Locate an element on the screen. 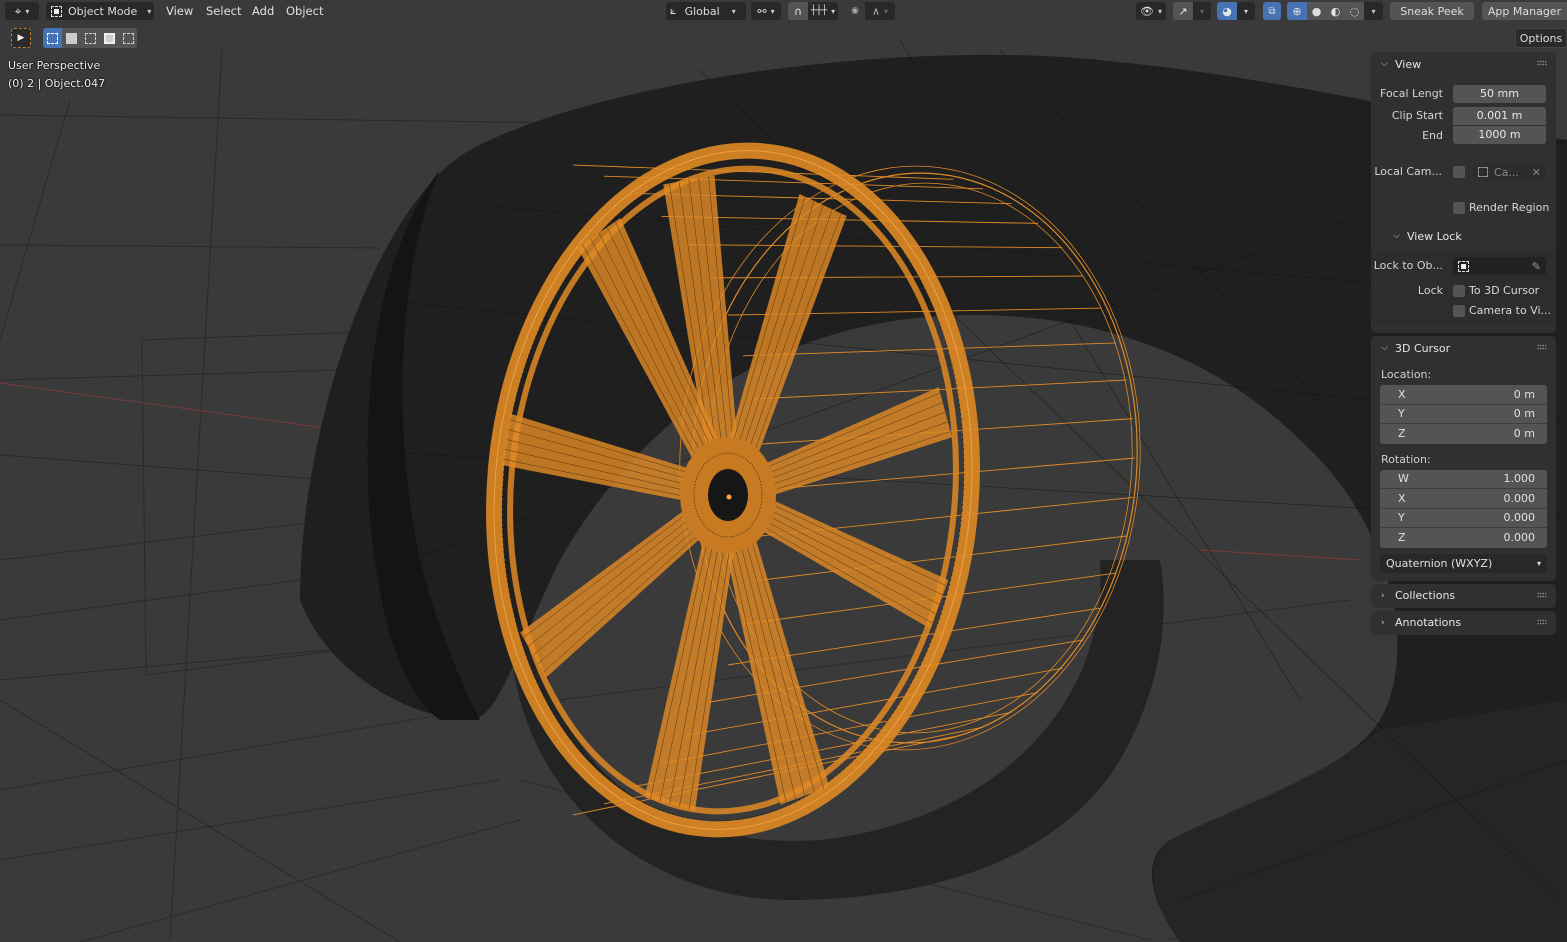 Image resolution: width=1567 pixels, height=942 pixels. orientation-axes-icon: ⟀ is located at coordinates (673, 10).